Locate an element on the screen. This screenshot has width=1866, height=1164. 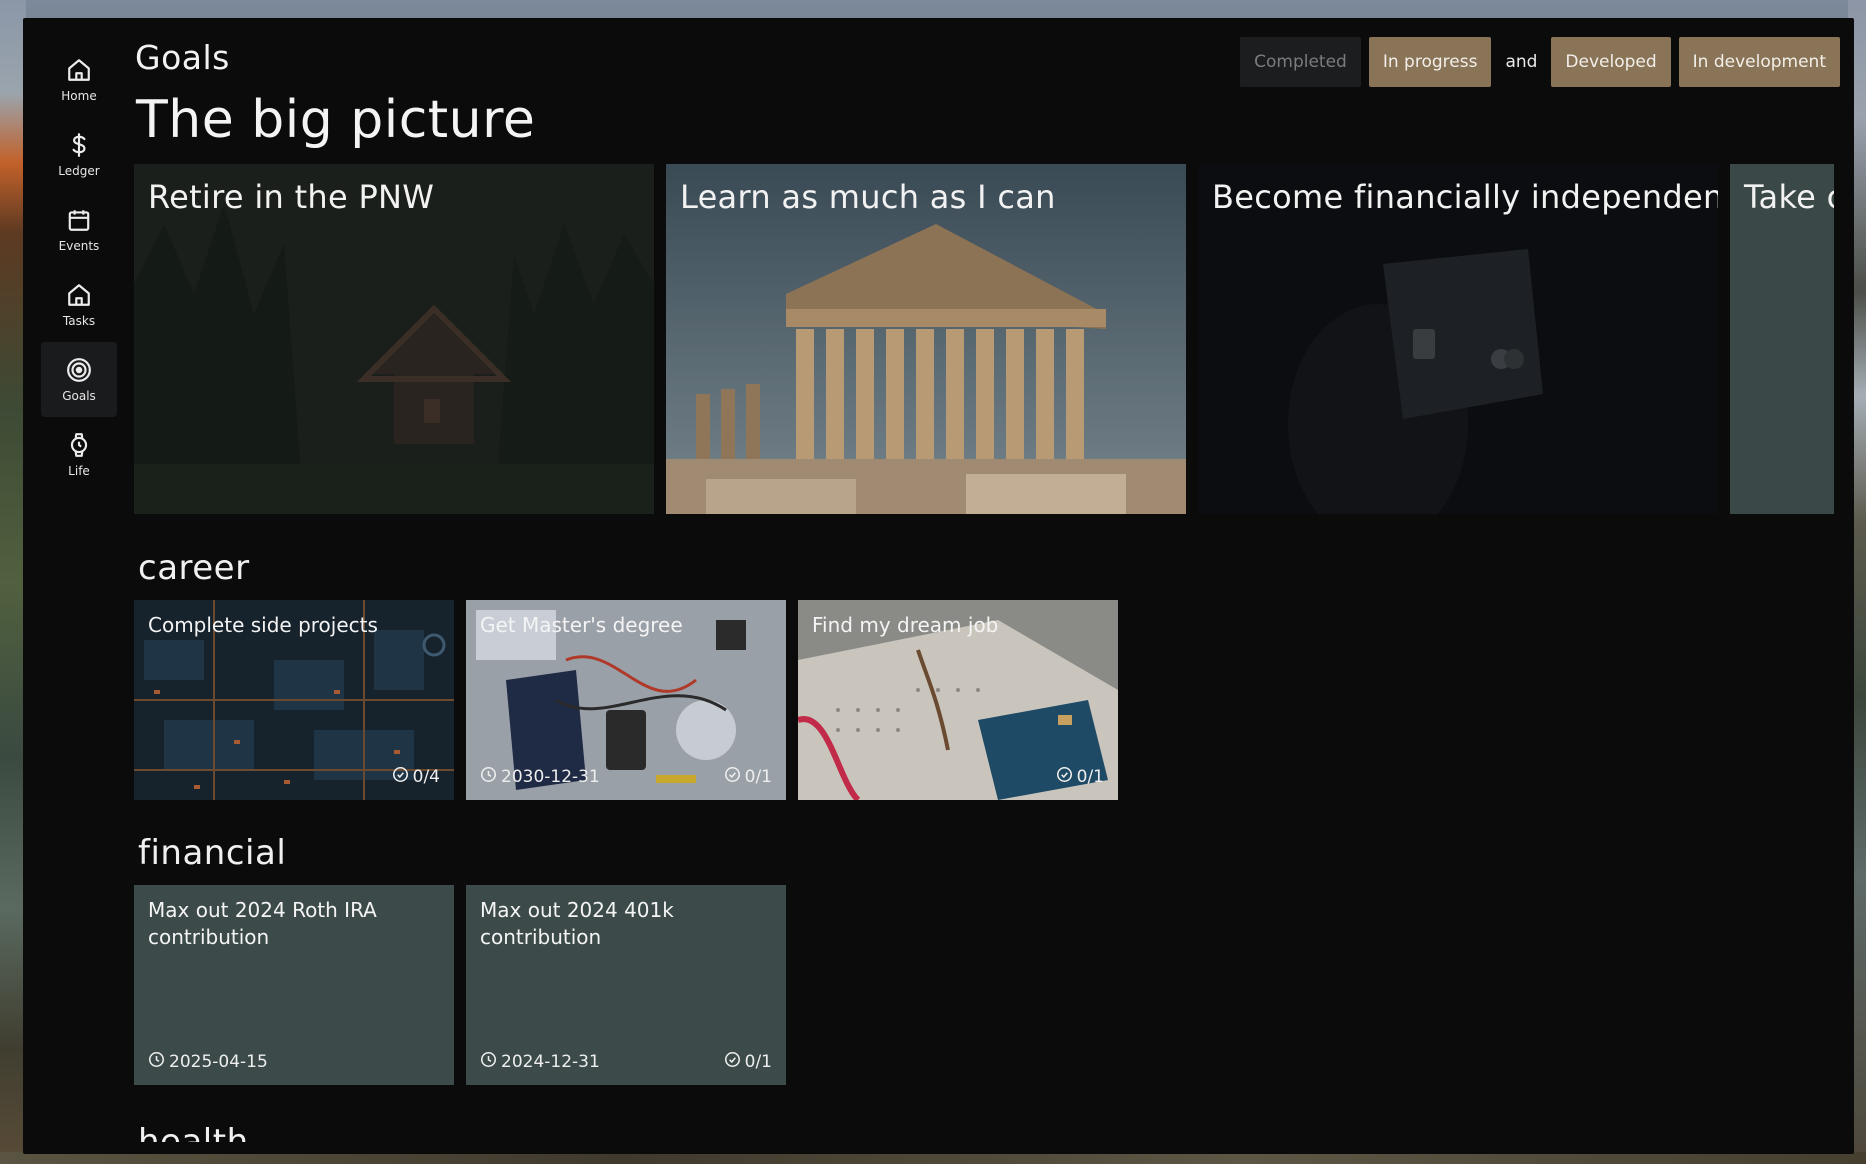
sidebar-item-ledger: Ledger is located at coordinates (79, 154).